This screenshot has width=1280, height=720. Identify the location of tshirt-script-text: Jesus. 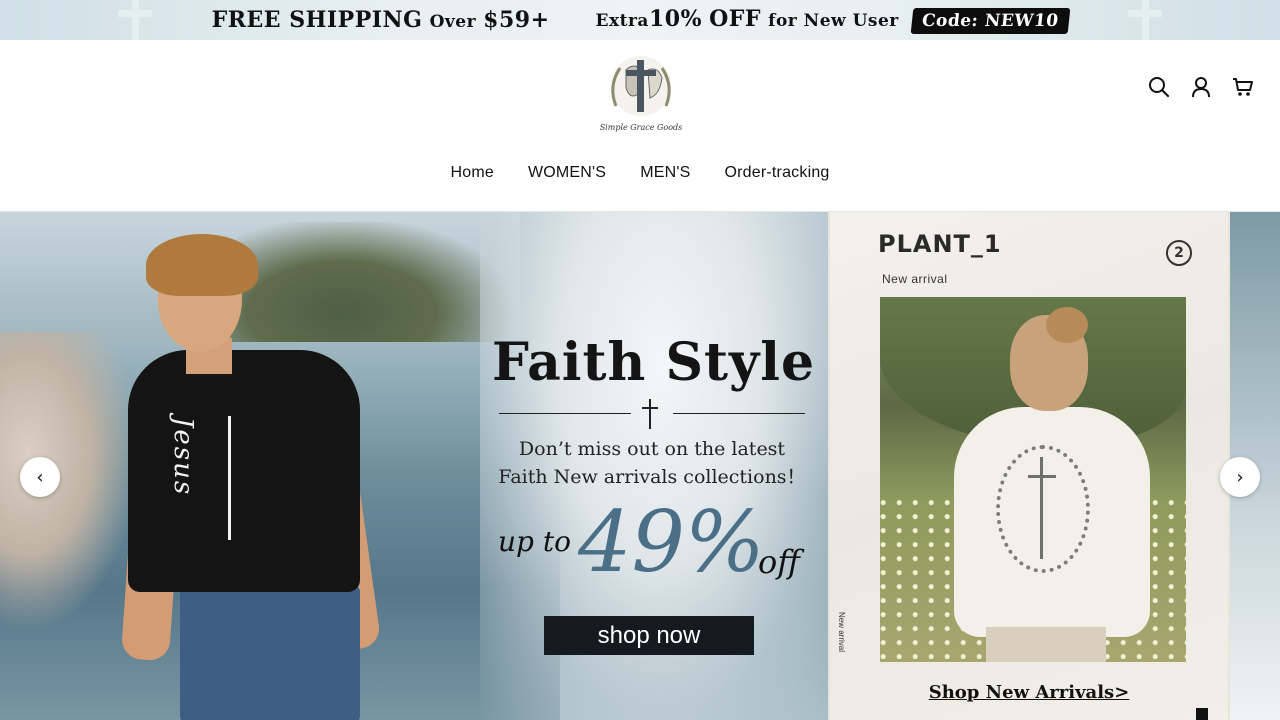
(183, 457).